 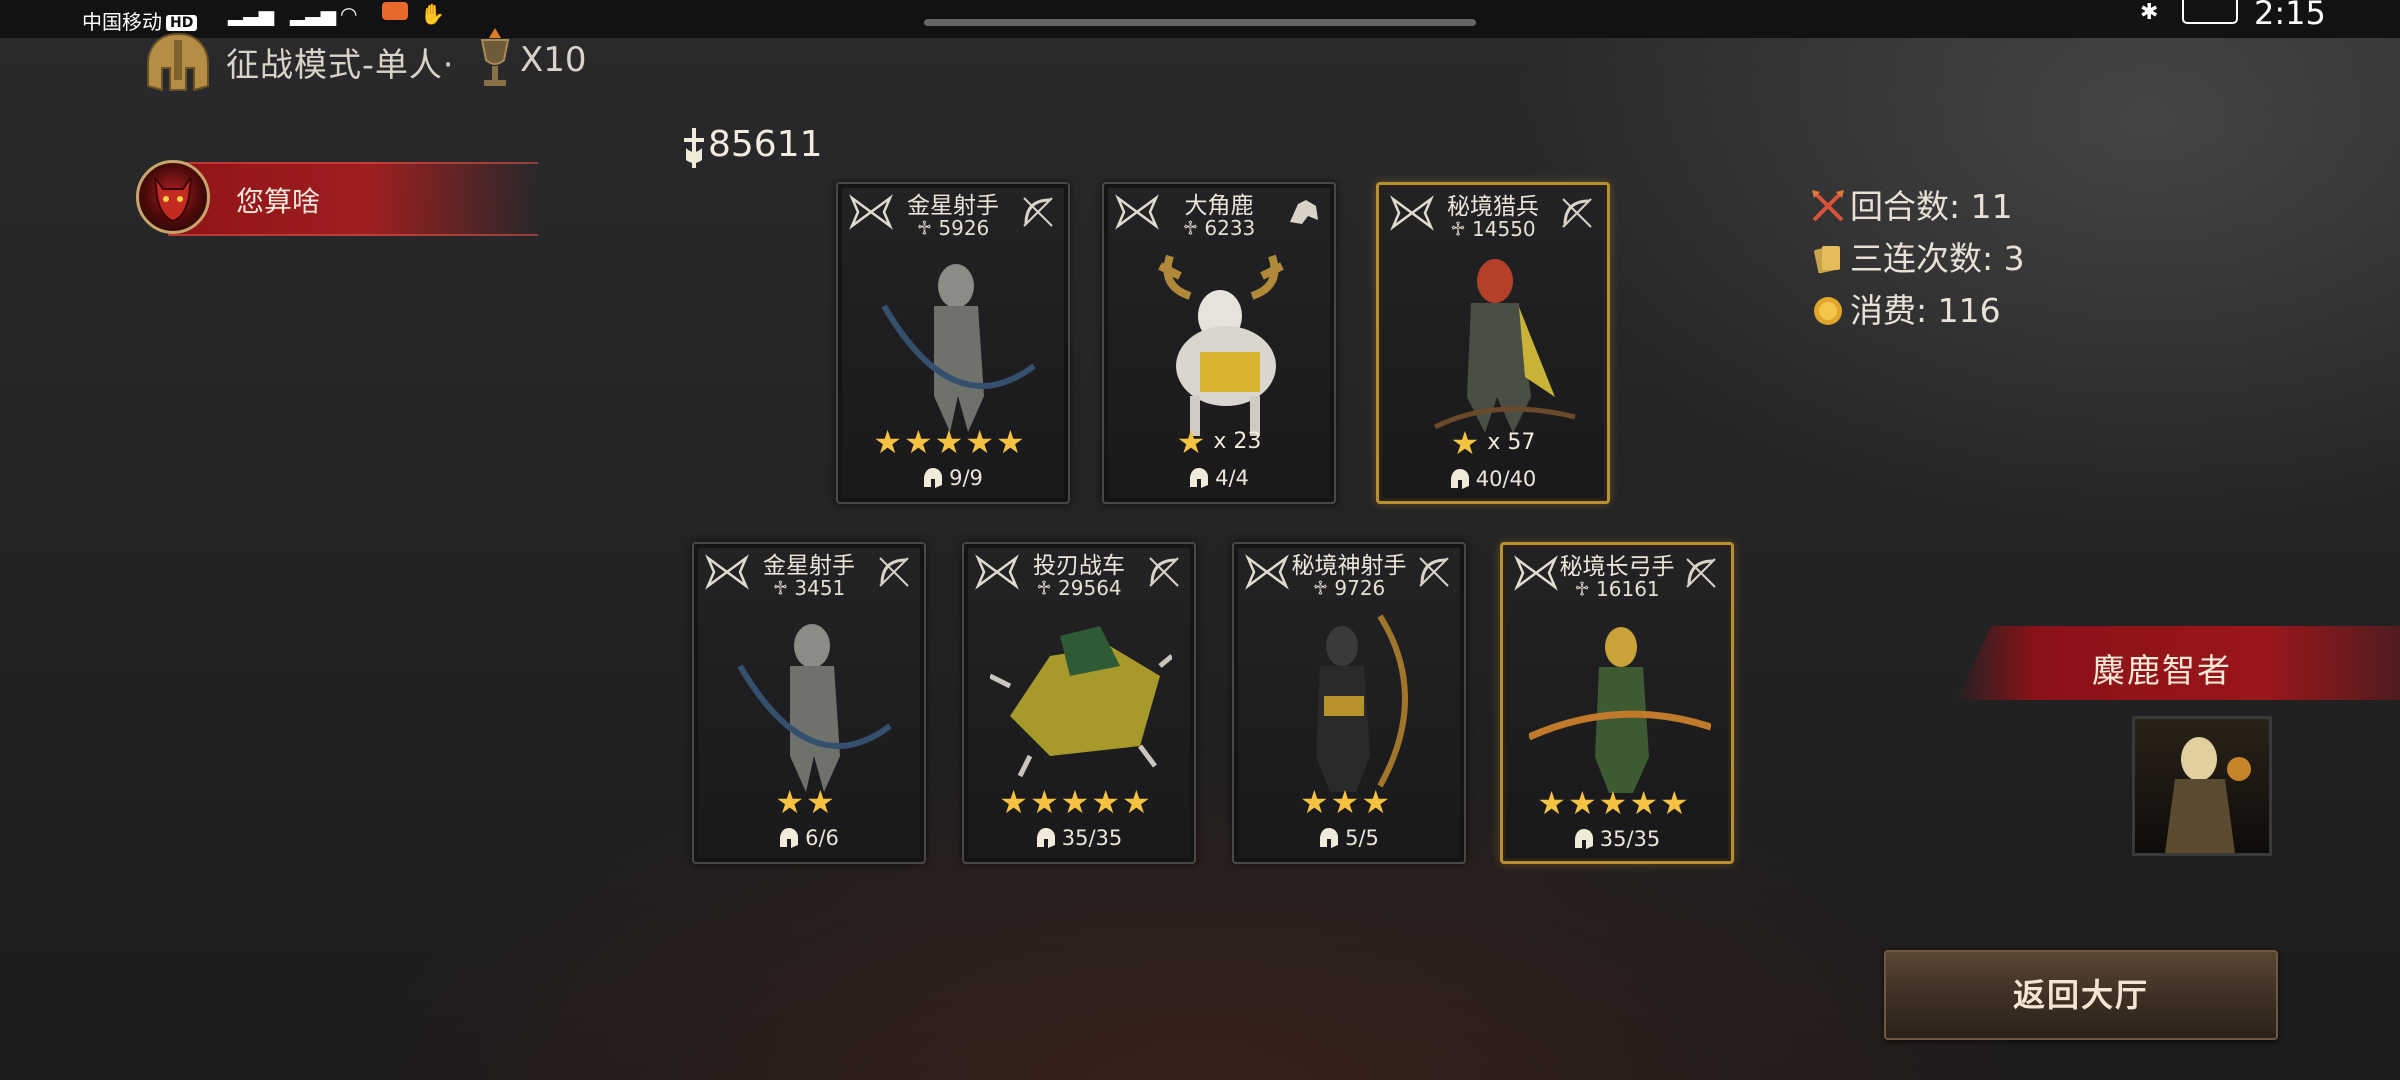 I want to click on bluetooth-icon: ✱, so click(x=2149, y=12).